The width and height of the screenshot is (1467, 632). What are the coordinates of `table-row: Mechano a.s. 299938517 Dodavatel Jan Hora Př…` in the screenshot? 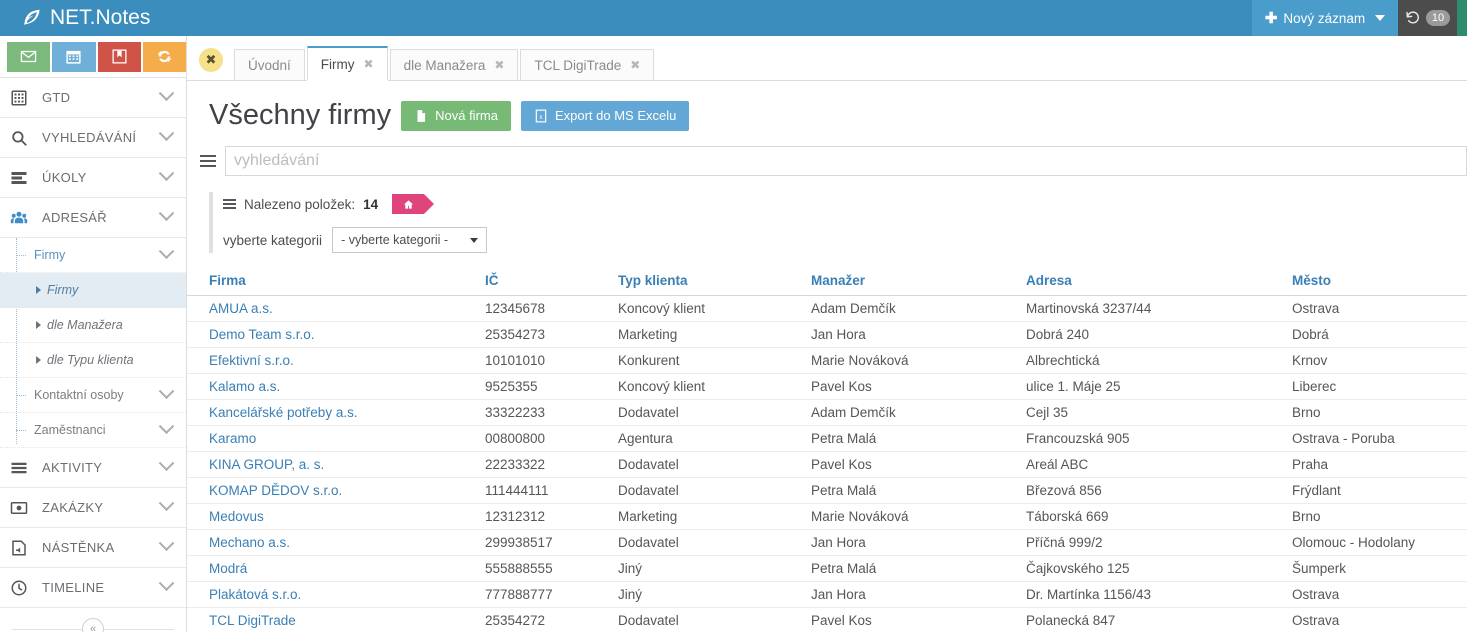 It's located at (827, 542).